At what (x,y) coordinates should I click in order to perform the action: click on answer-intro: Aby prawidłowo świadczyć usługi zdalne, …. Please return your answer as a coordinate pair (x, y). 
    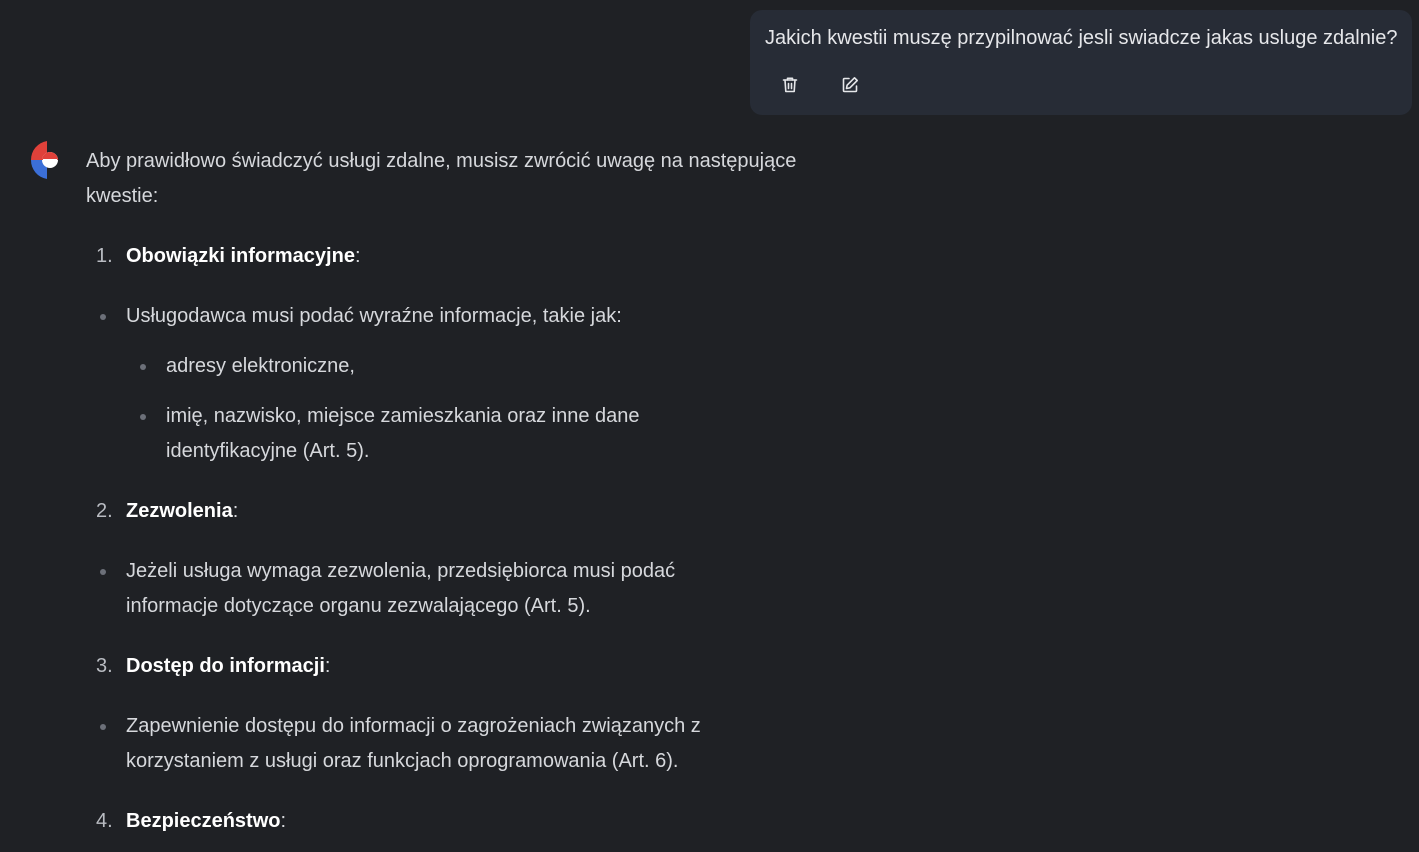
    Looking at the image, I should click on (441, 178).